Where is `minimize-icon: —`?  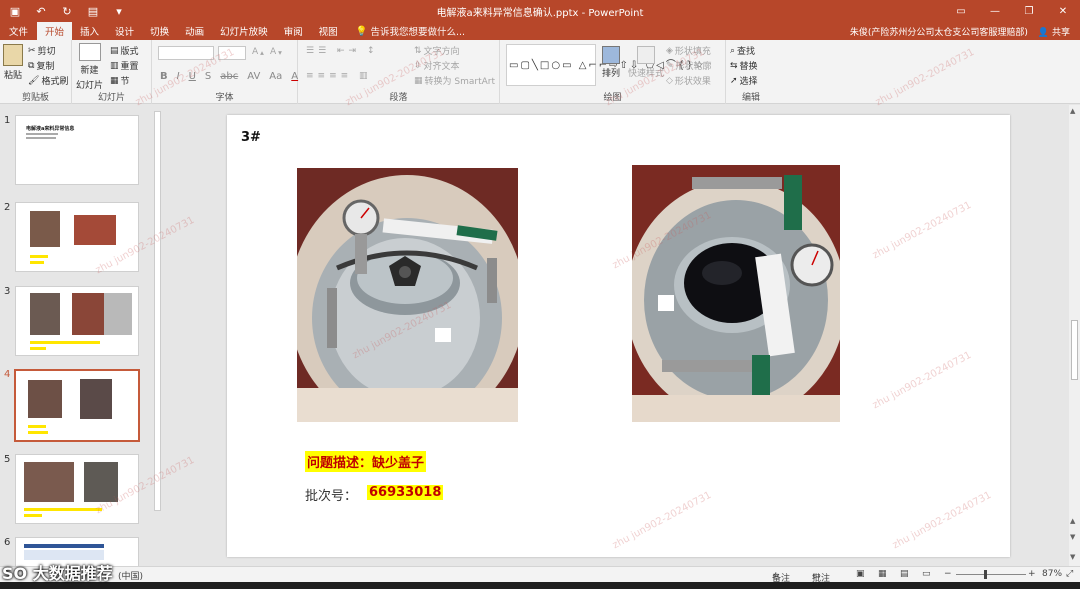
minimize-icon: — is located at coordinates (995, 11).